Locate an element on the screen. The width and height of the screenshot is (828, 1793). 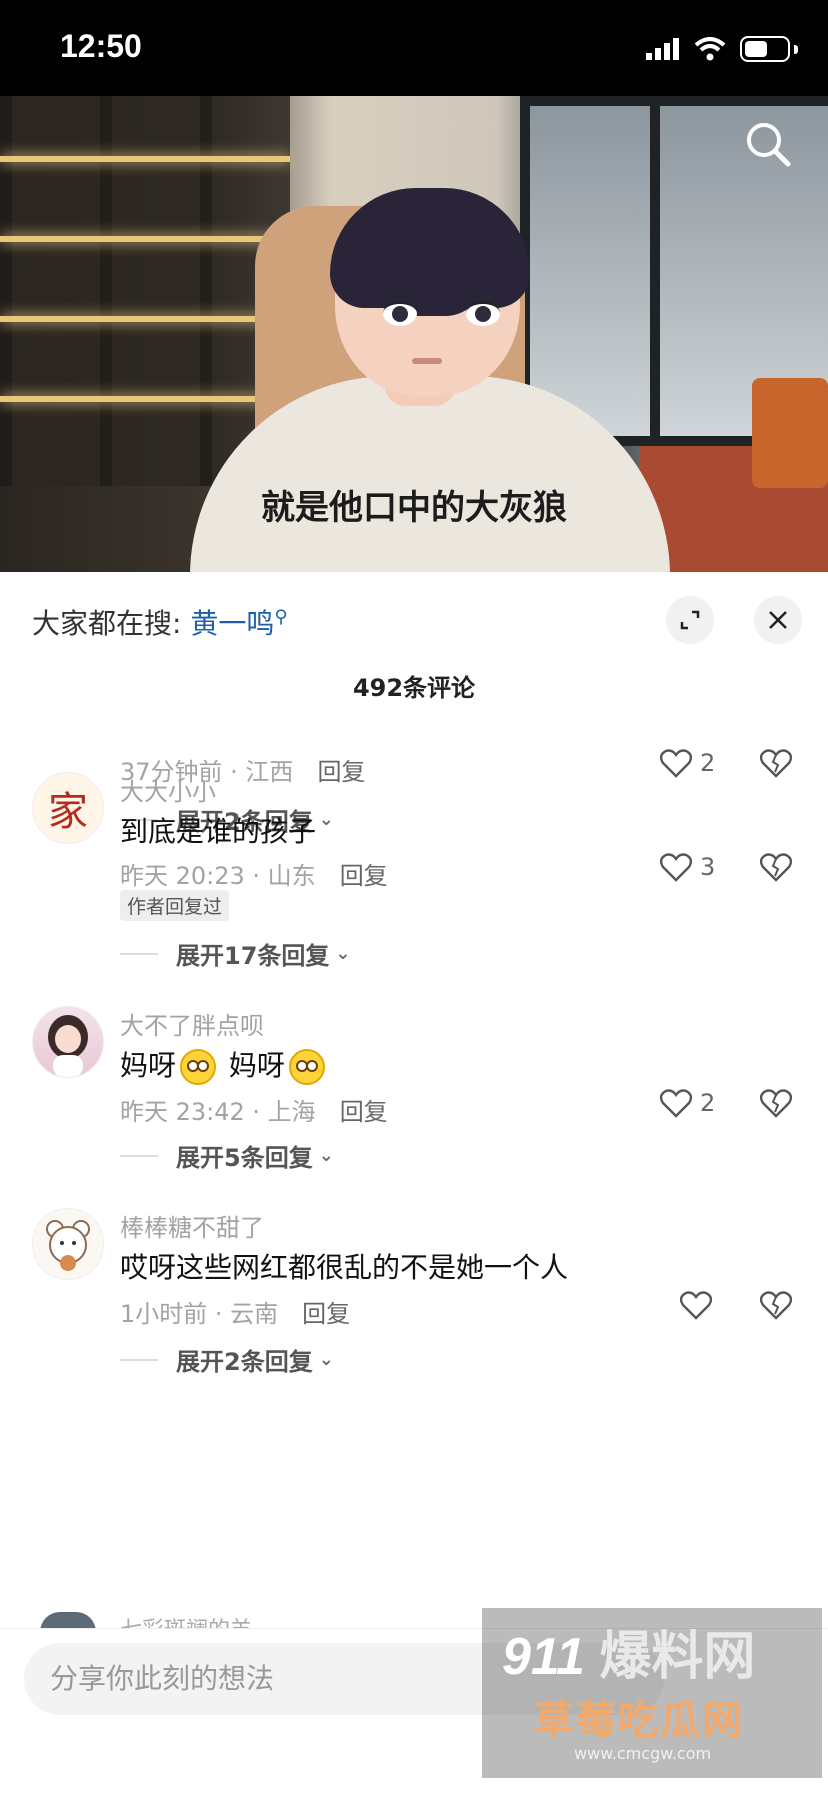
expand-sheet-button is located at coordinates (690, 620).